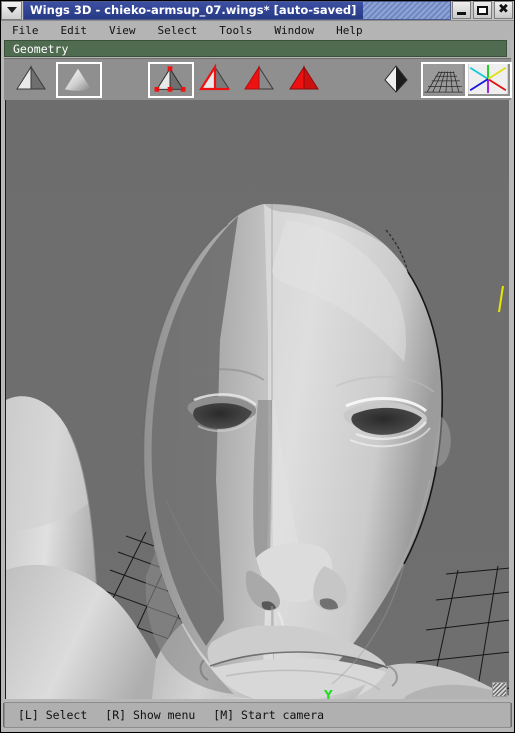 The height and width of the screenshot is (733, 515). I want to click on maximize-button, so click(482, 10).